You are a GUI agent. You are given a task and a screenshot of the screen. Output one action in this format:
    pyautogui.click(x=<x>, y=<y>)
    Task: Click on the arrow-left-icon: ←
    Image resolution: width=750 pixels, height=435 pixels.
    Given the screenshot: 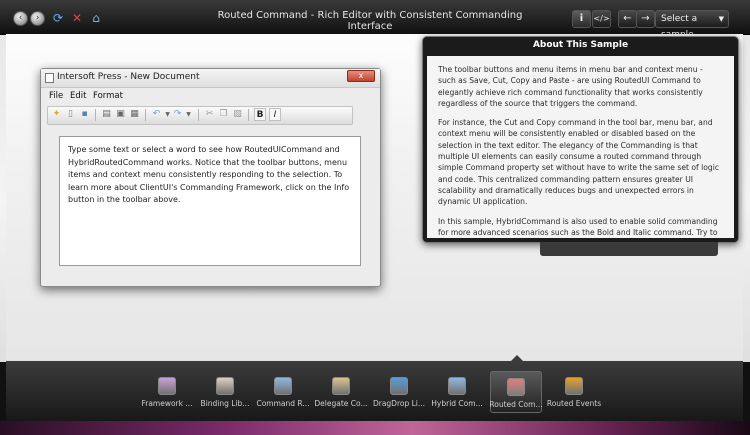 What is the action you would take?
    pyautogui.click(x=627, y=18)
    